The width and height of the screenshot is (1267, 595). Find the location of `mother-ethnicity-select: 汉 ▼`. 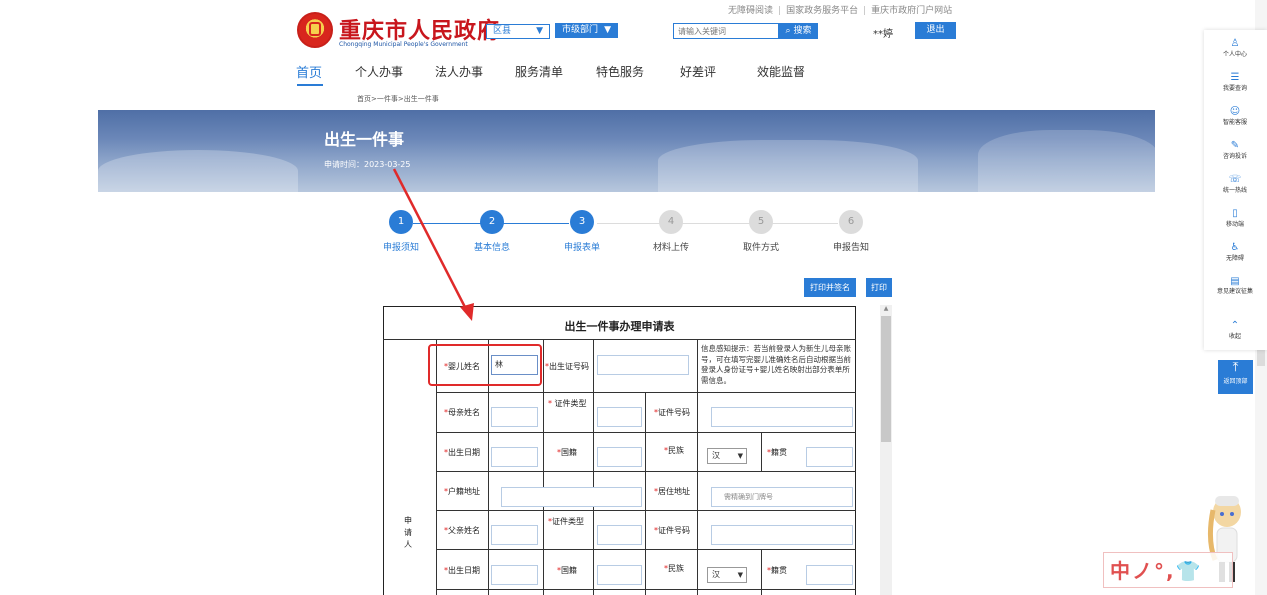

mother-ethnicity-select: 汉 ▼ is located at coordinates (727, 456).